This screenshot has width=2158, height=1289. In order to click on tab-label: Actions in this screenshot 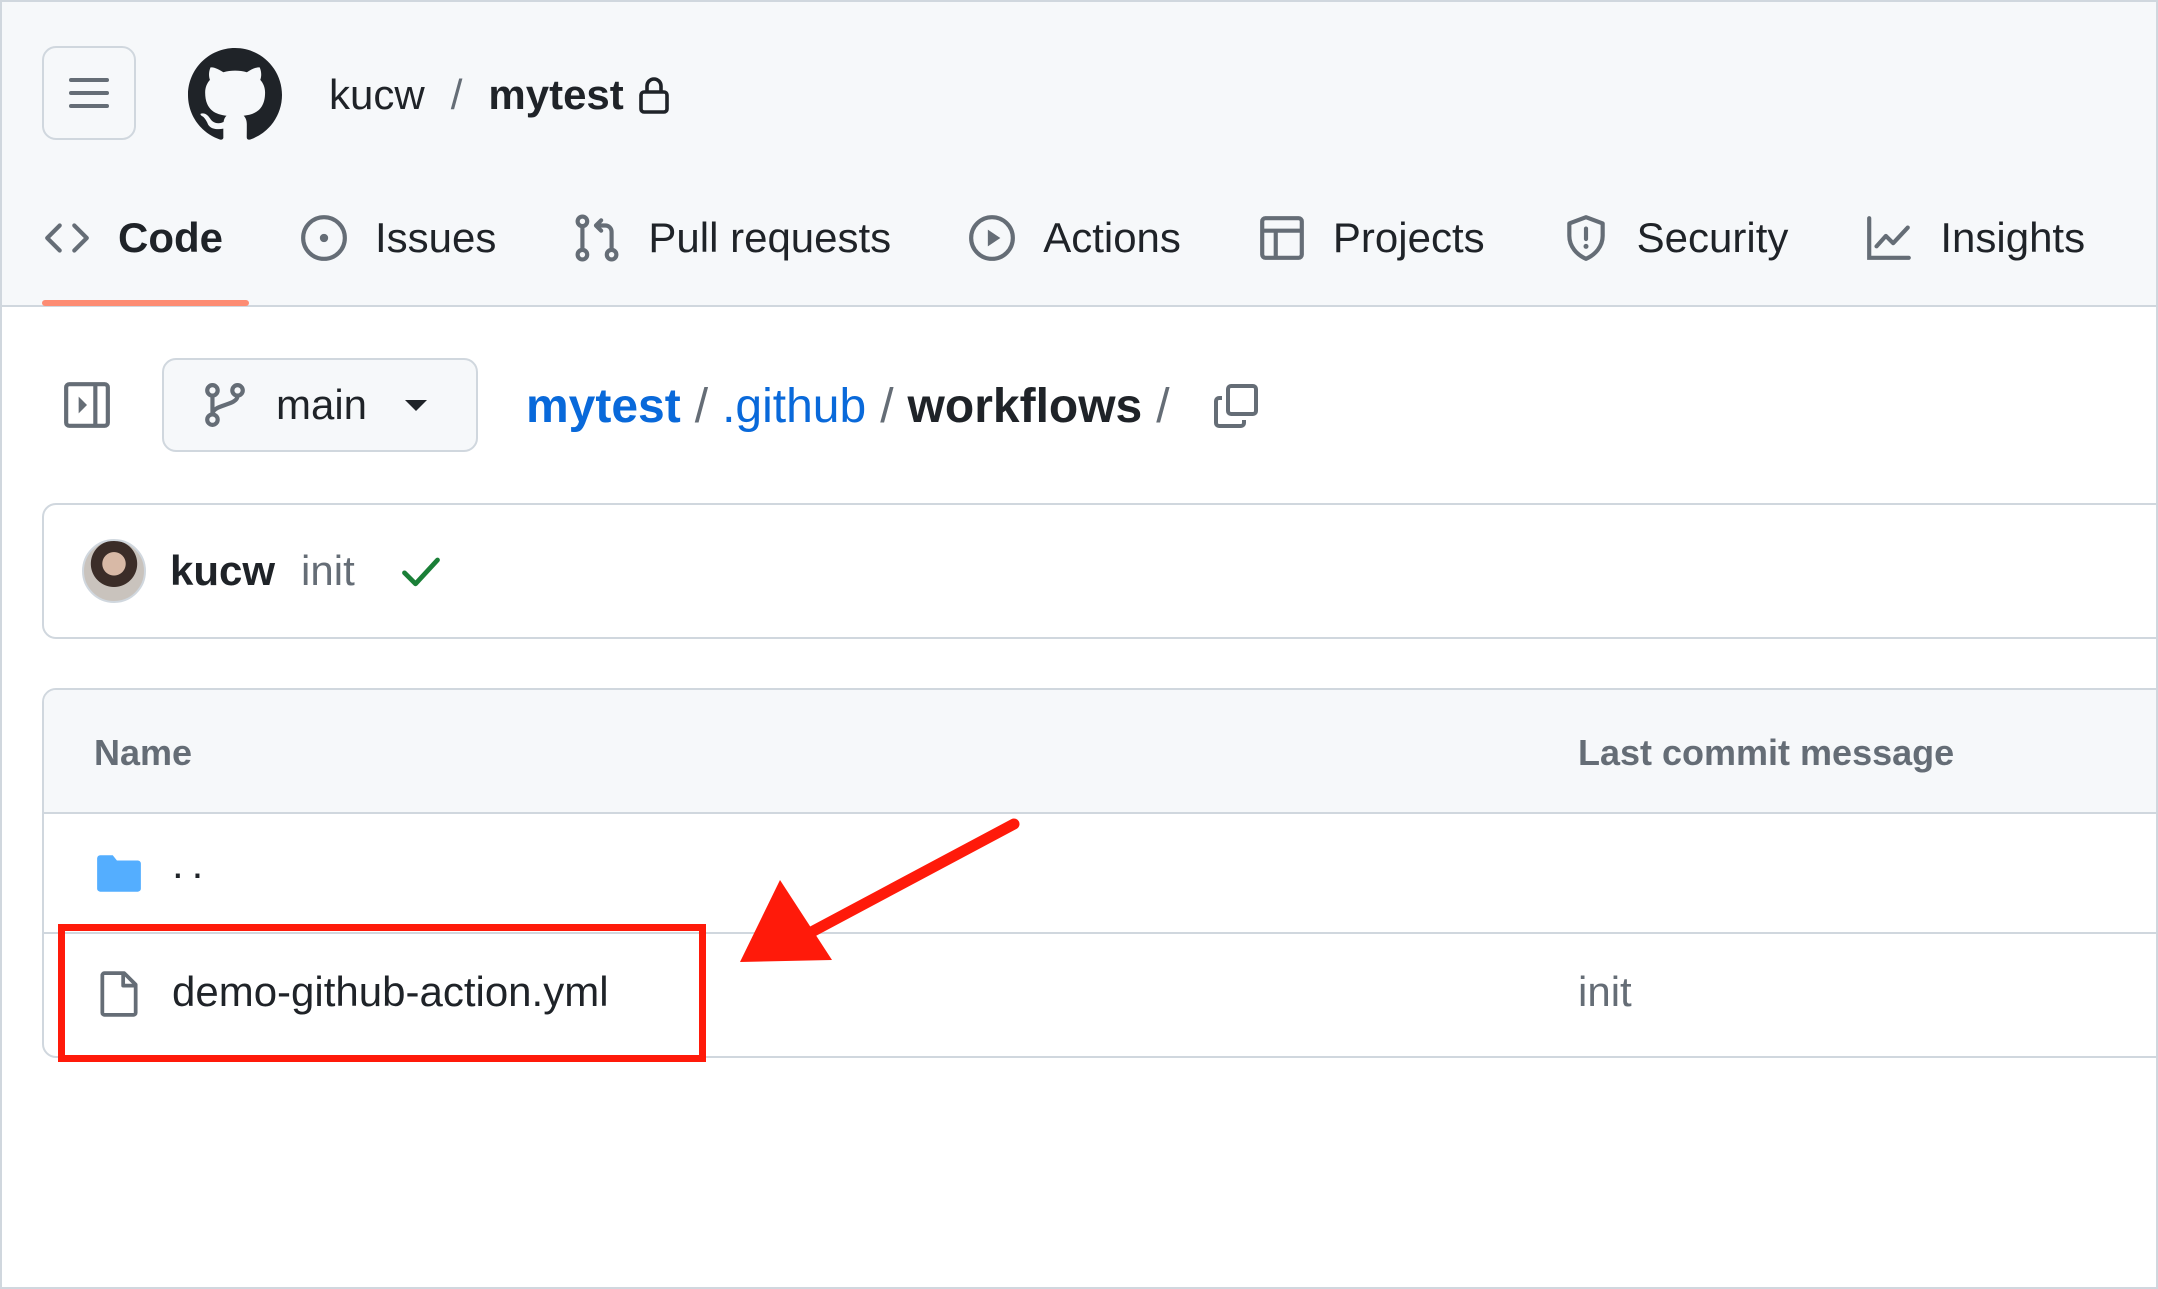, I will do `click(1112, 237)`.